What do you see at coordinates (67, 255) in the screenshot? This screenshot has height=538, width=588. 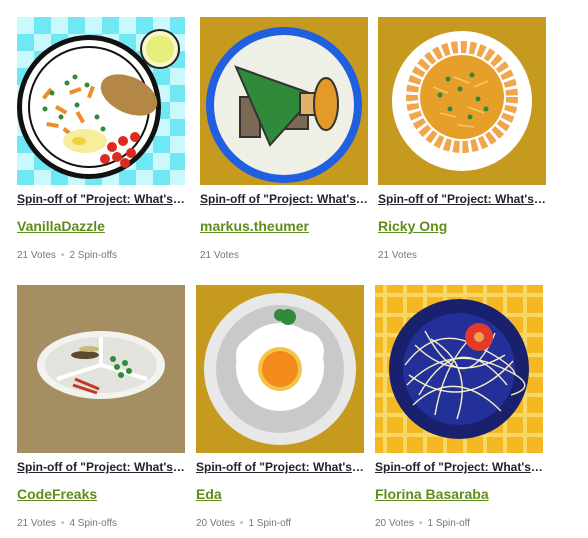 I see `program-stats: 21 Votes • 2 Spin-offs` at bounding box center [67, 255].